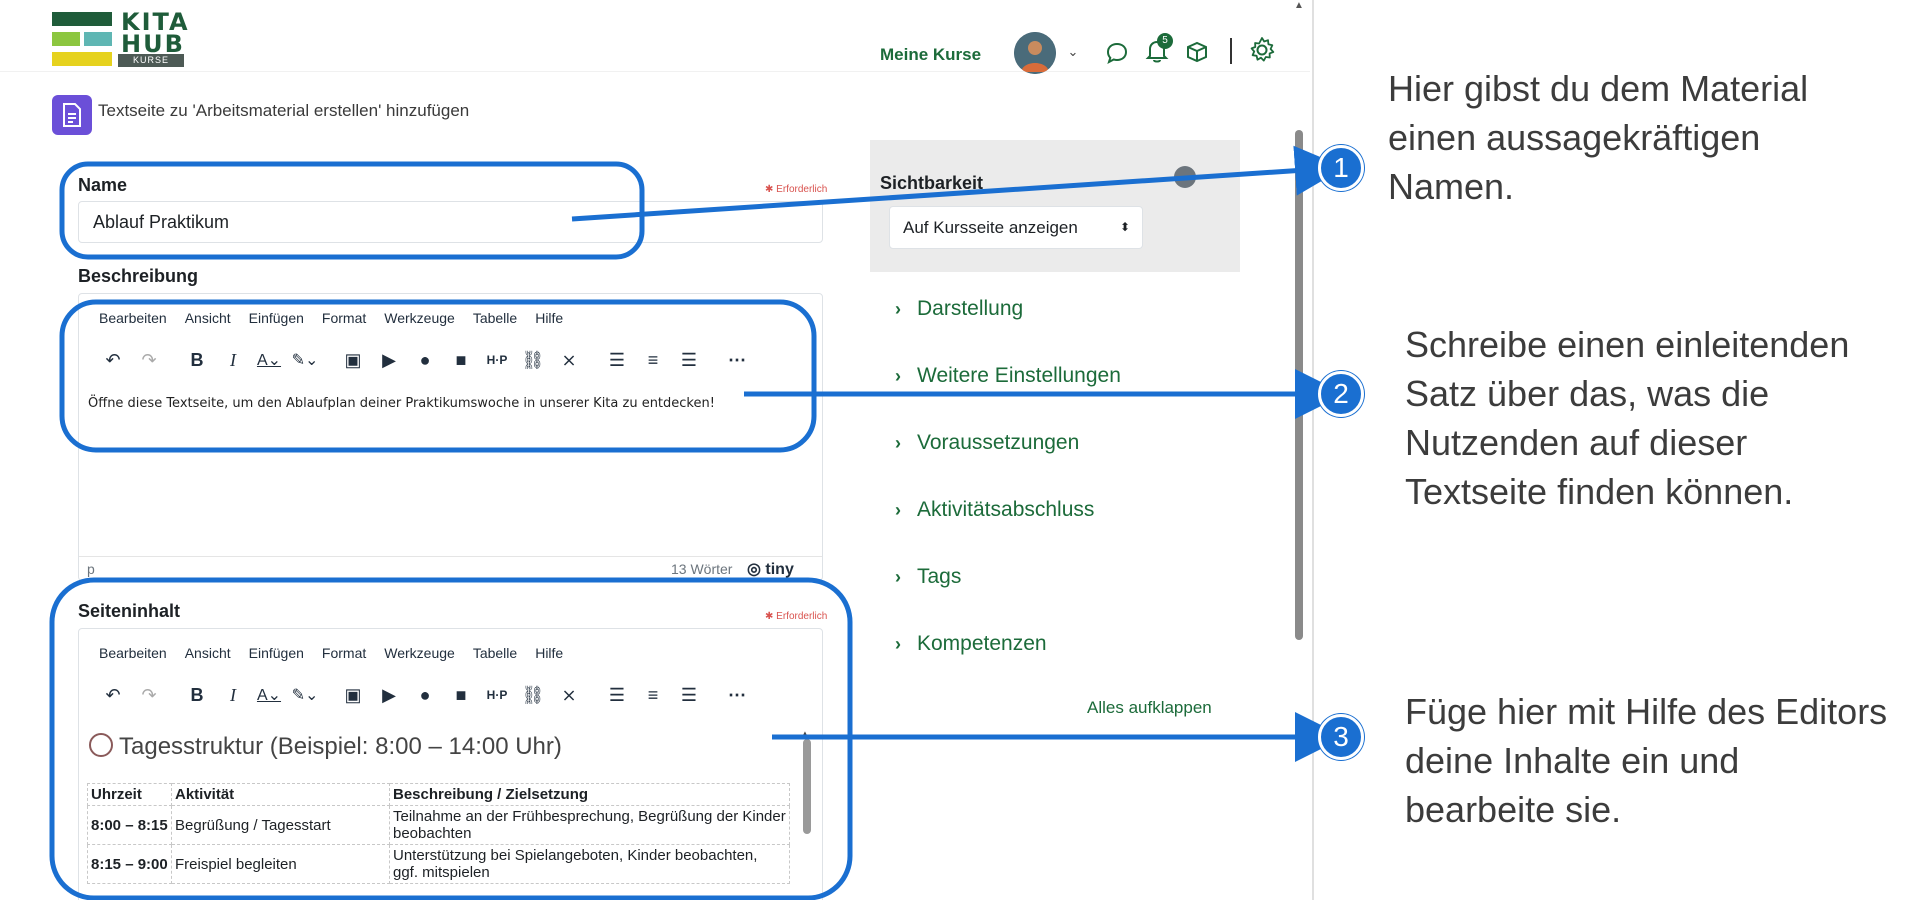 This screenshot has height=900, width=1920. Describe the element at coordinates (352, 210) in the screenshot. I see `highlight-box-name` at that location.